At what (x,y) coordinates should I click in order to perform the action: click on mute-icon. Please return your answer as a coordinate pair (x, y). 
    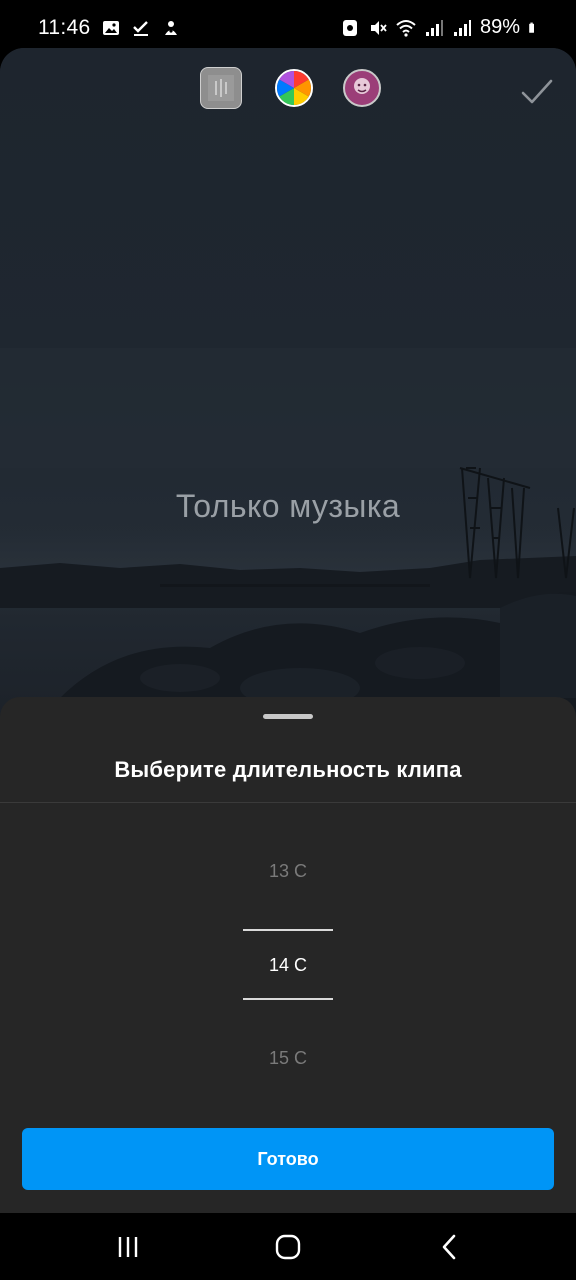
    Looking at the image, I should click on (378, 27).